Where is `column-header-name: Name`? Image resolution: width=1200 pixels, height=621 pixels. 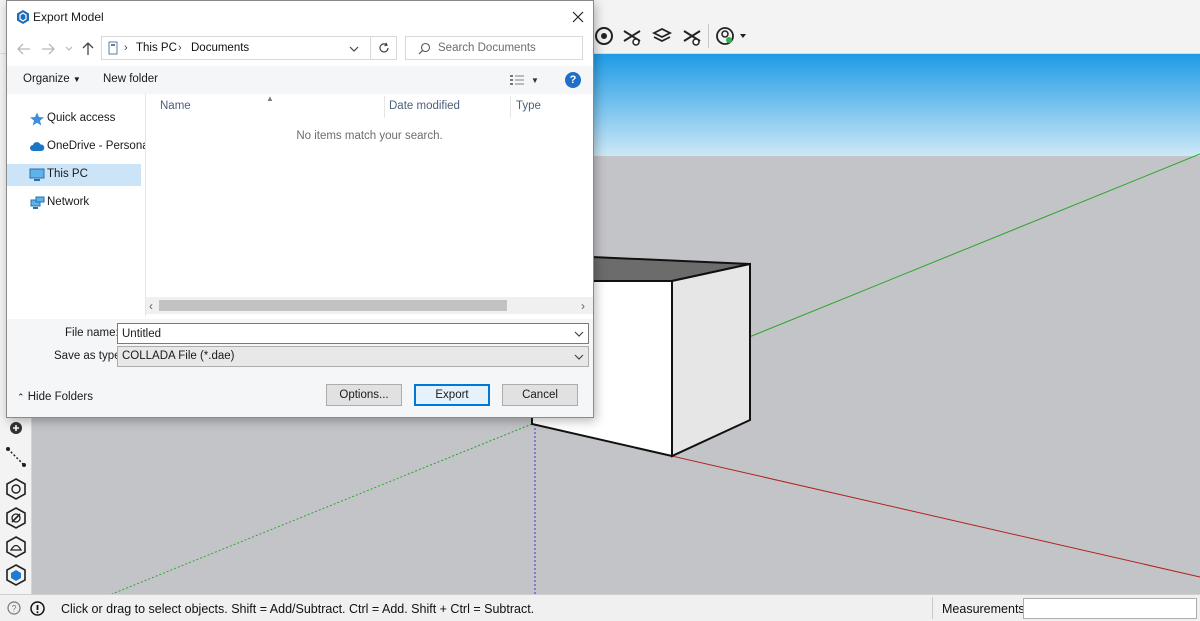
column-header-name: Name is located at coordinates (175, 106).